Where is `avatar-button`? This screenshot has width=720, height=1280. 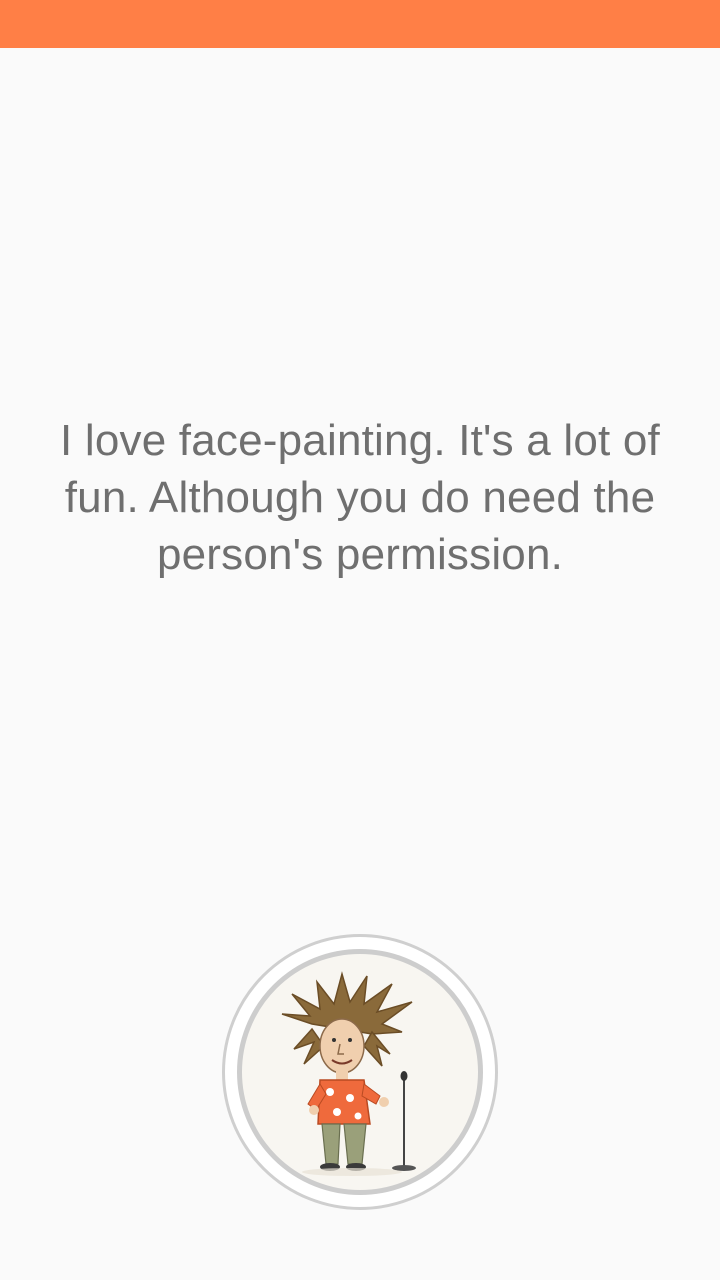 avatar-button is located at coordinates (360, 1072).